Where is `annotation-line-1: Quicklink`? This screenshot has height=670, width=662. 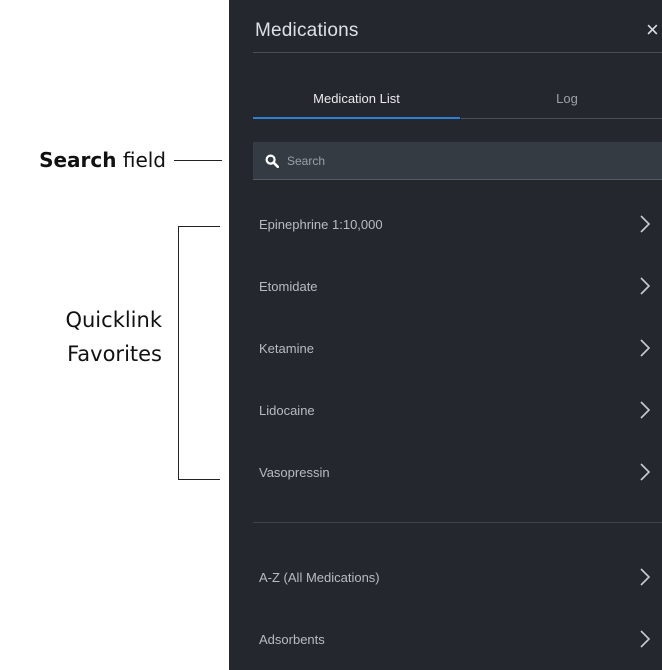 annotation-line-1: Quicklink is located at coordinates (113, 320).